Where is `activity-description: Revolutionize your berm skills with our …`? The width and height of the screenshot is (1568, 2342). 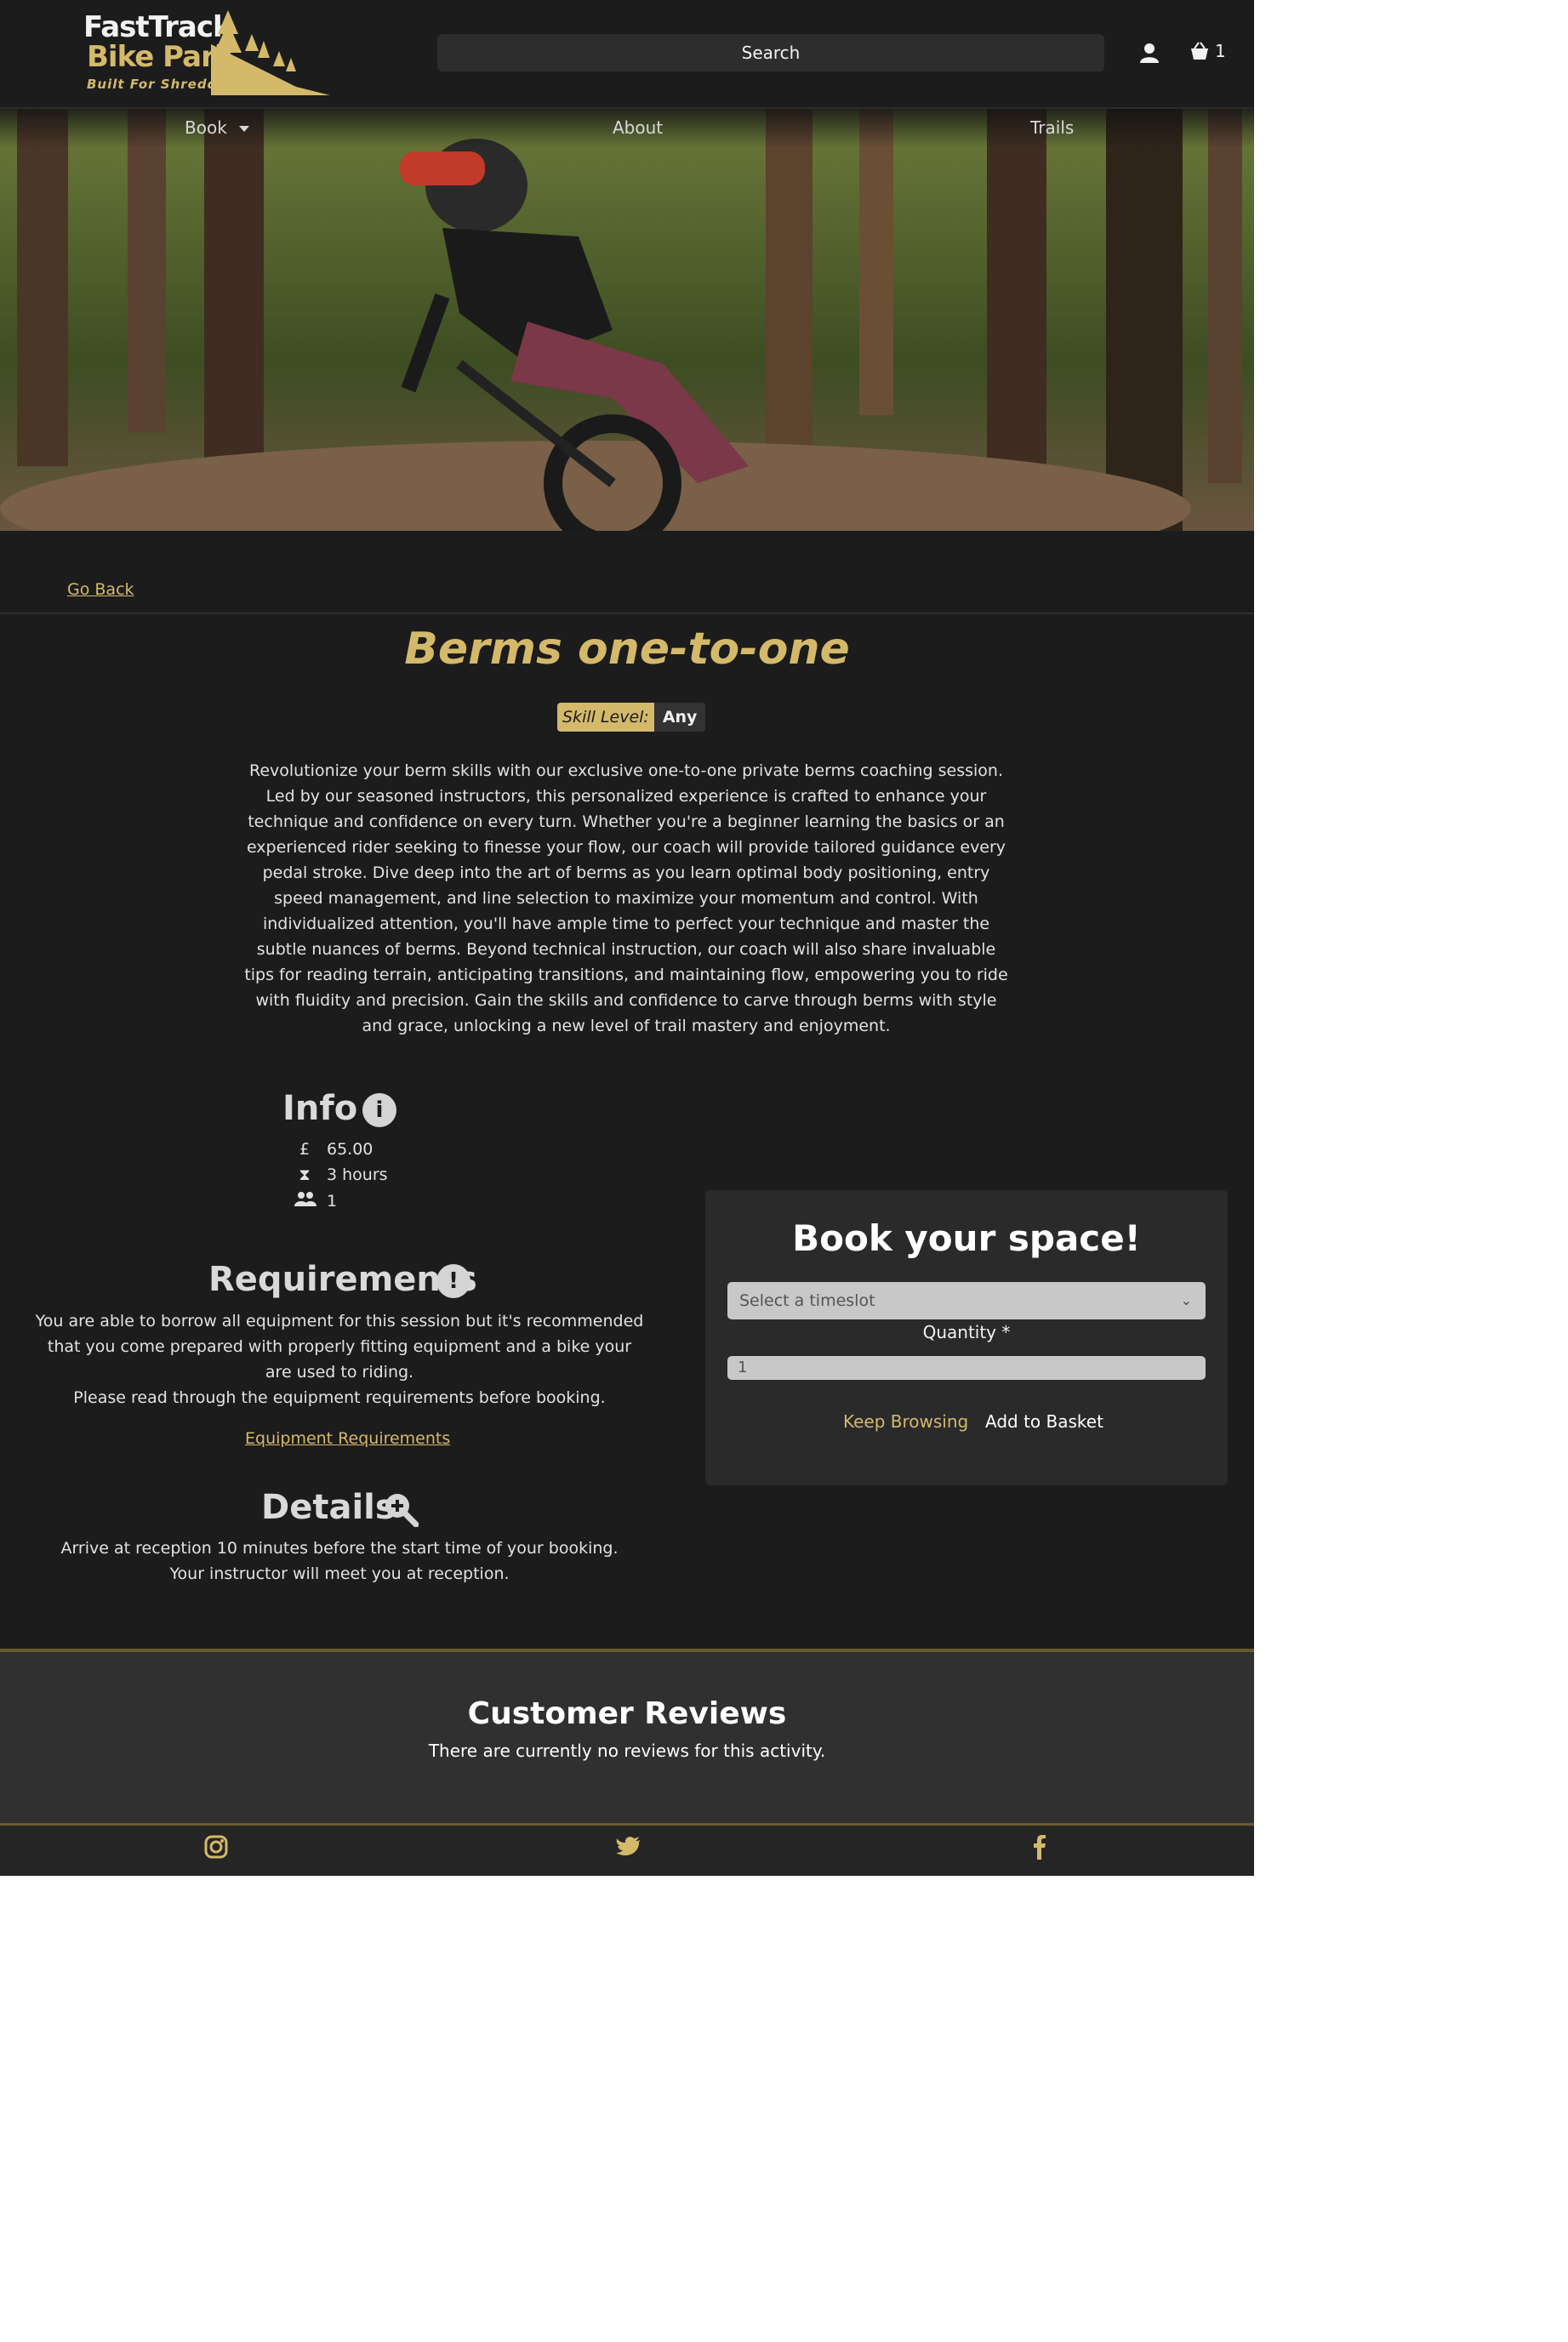 activity-description: Revolutionize your berm skills with our … is located at coordinates (626, 898).